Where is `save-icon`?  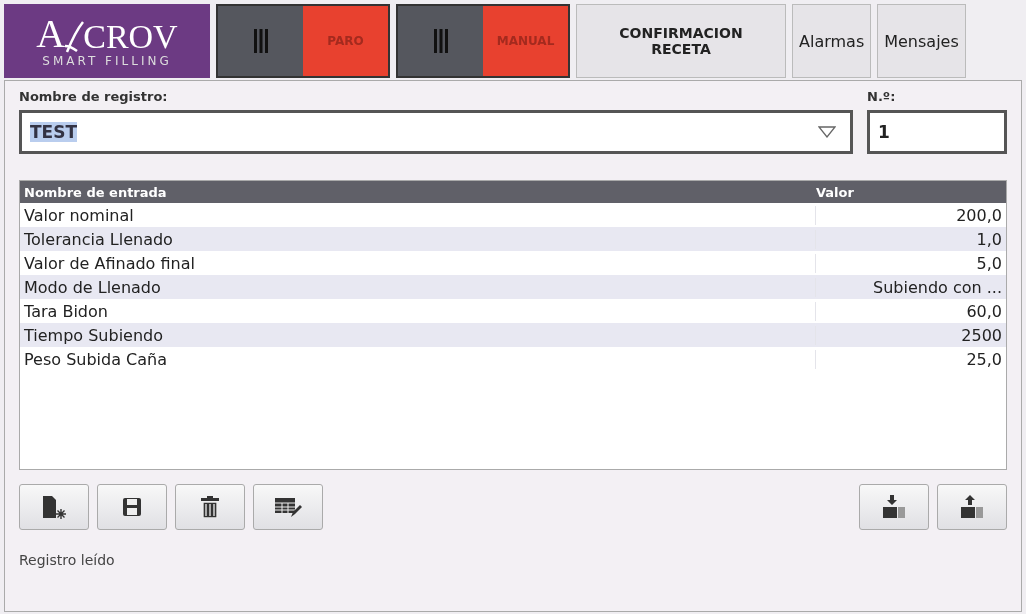 save-icon is located at coordinates (132, 507).